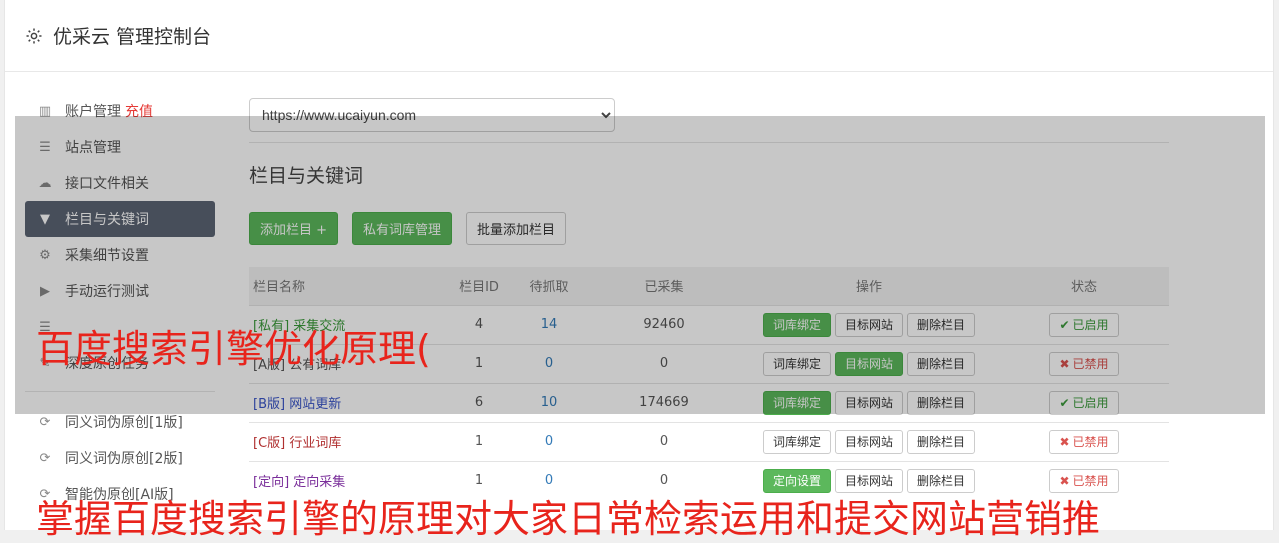  I want to click on cell-status: ✖ 已禁用, so click(1084, 441).